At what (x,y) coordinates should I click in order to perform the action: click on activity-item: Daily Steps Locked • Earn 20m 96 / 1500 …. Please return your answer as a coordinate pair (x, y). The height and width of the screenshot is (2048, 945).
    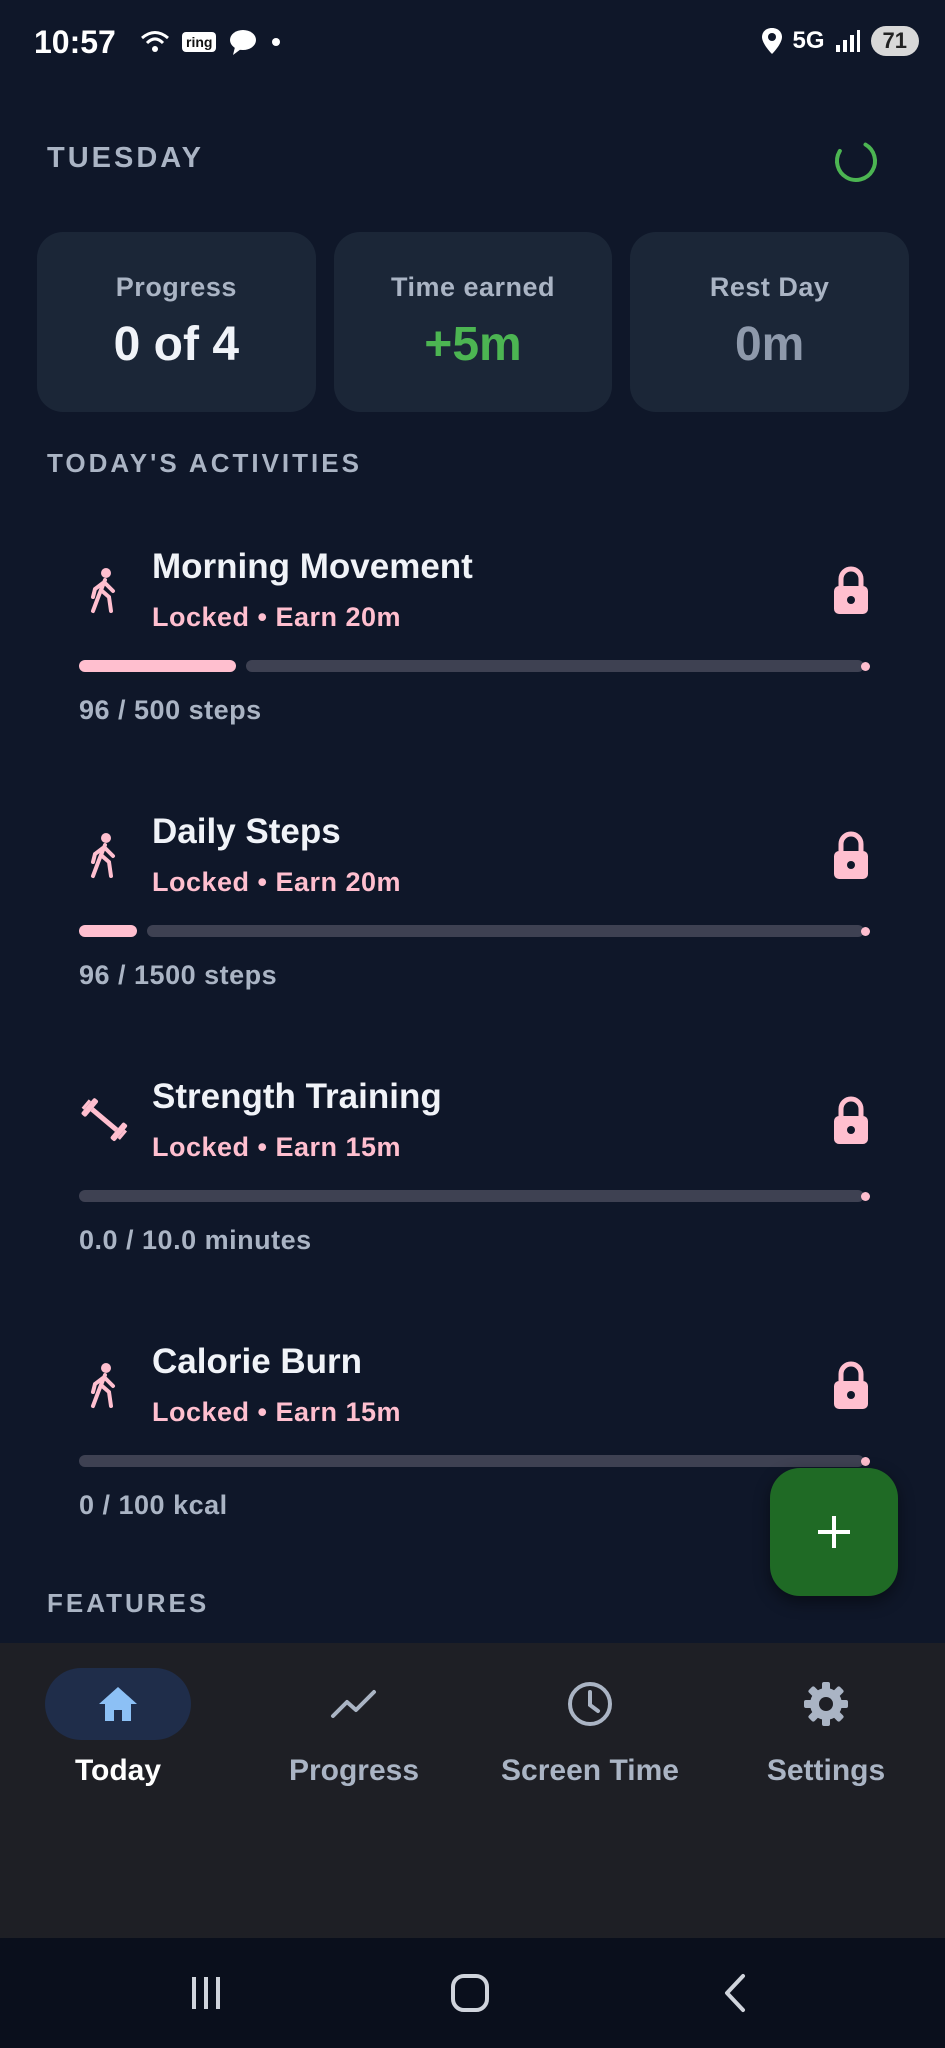
    Looking at the image, I should click on (479, 890).